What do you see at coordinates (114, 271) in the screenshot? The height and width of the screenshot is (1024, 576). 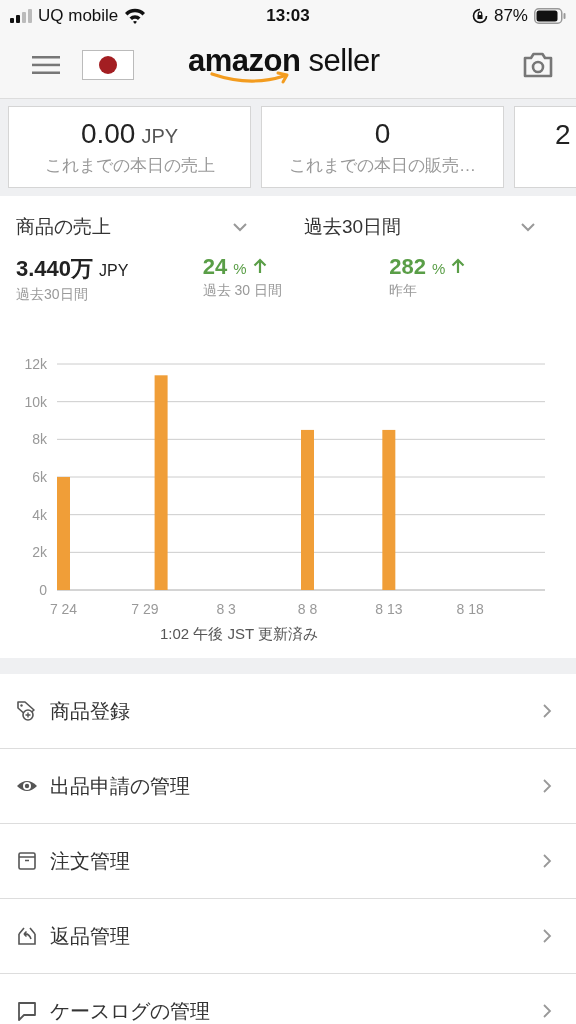 I see `currency-unit: JPY` at bounding box center [114, 271].